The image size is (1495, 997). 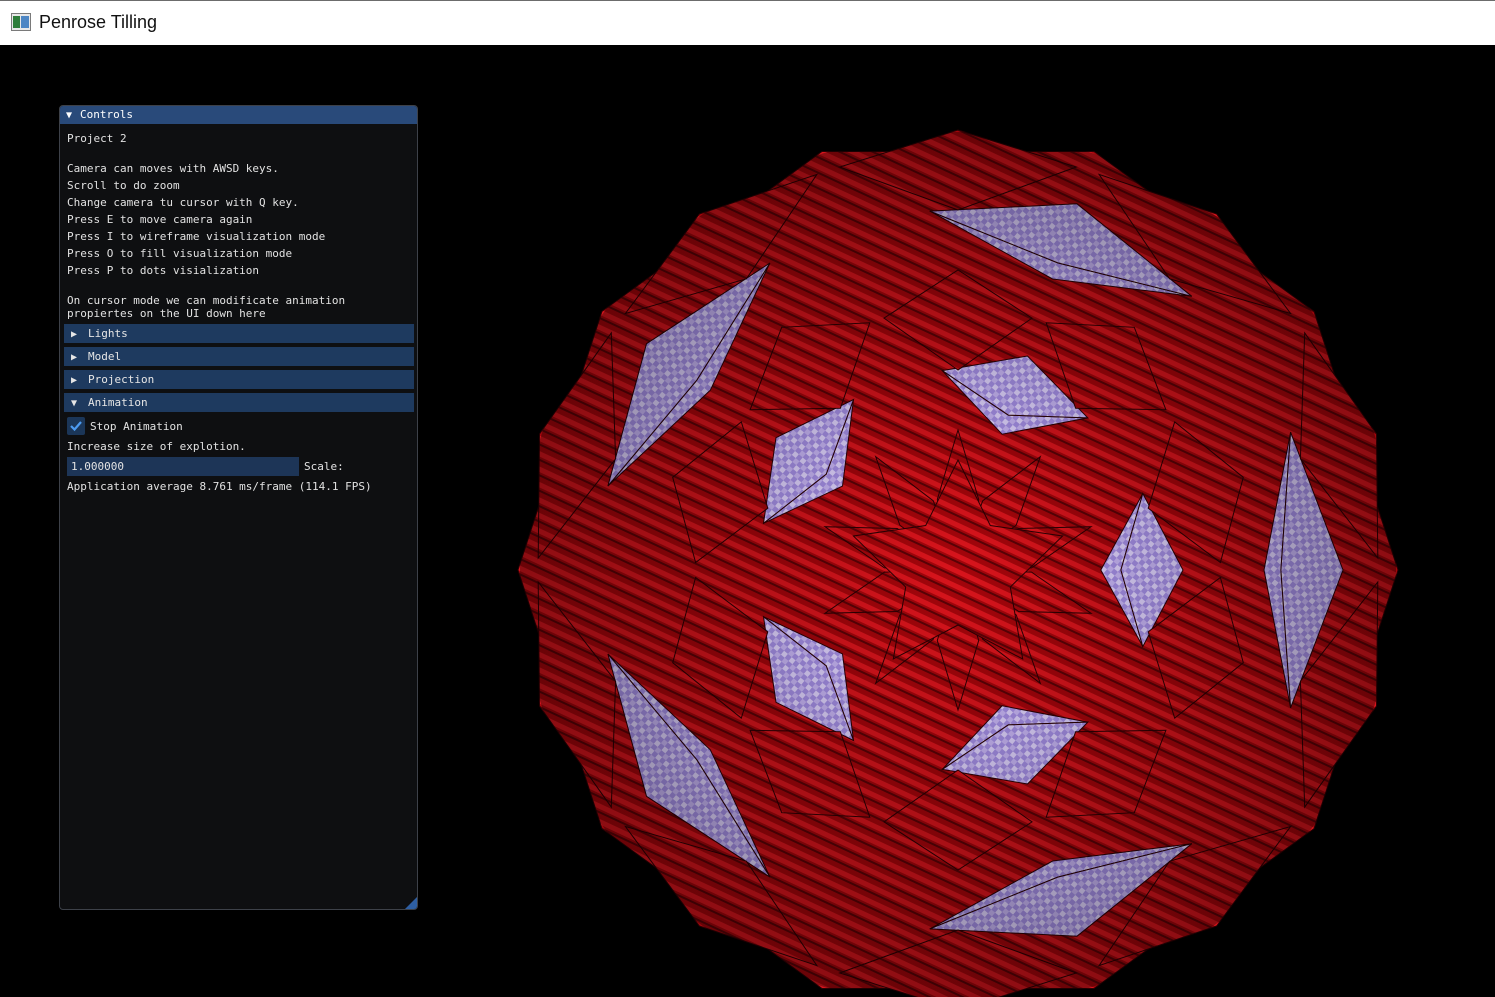 I want to click on project-label: Project 2, so click(x=97, y=138).